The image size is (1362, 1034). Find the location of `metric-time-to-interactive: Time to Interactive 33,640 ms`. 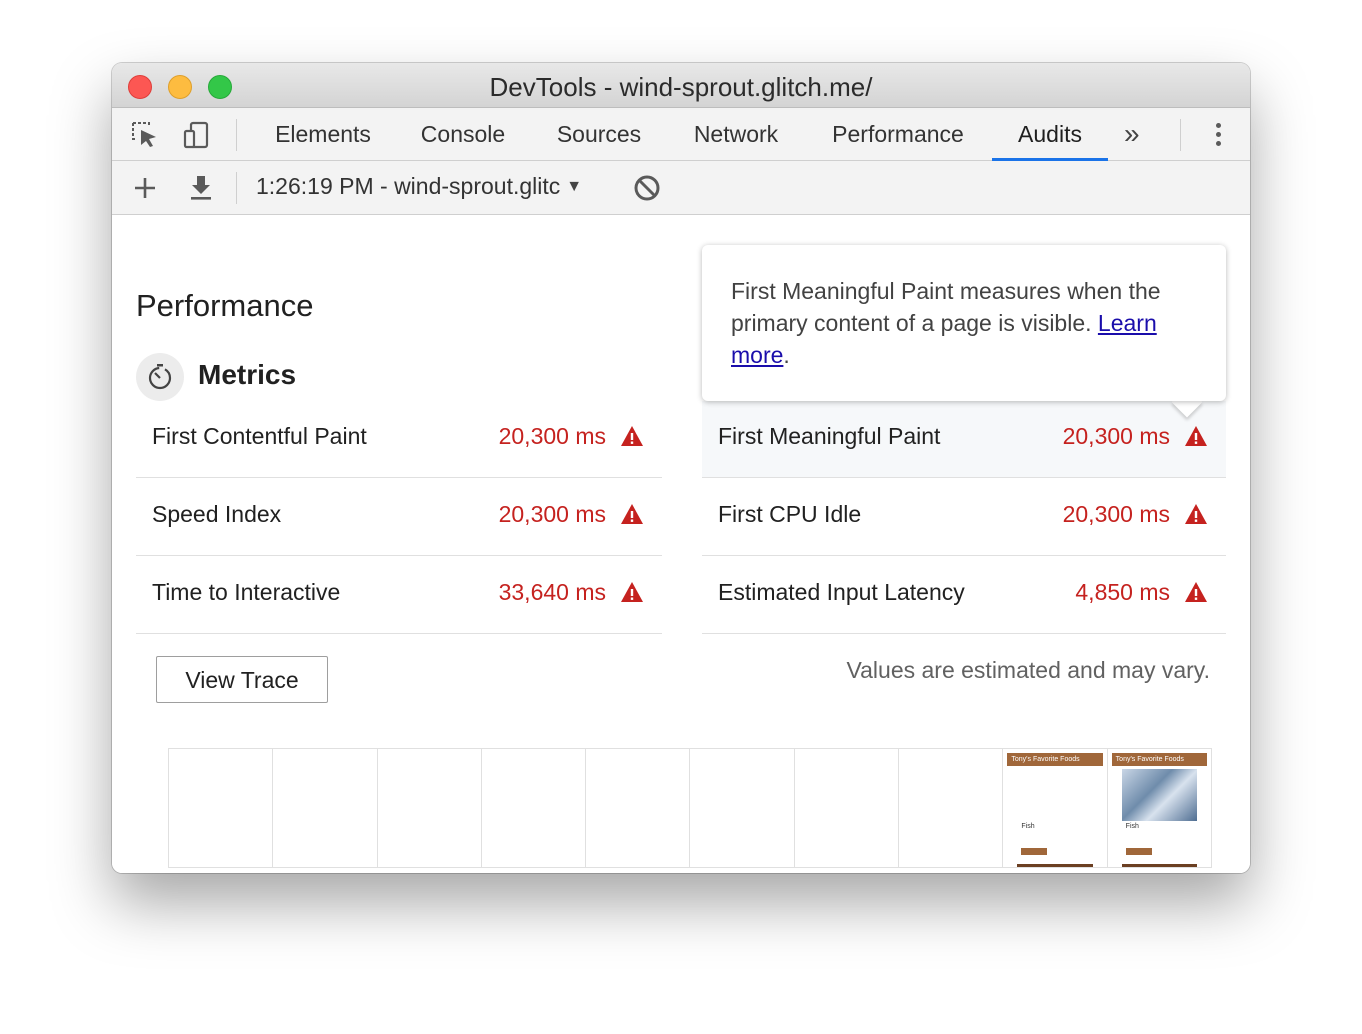

metric-time-to-interactive: Time to Interactive 33,640 ms is located at coordinates (399, 595).